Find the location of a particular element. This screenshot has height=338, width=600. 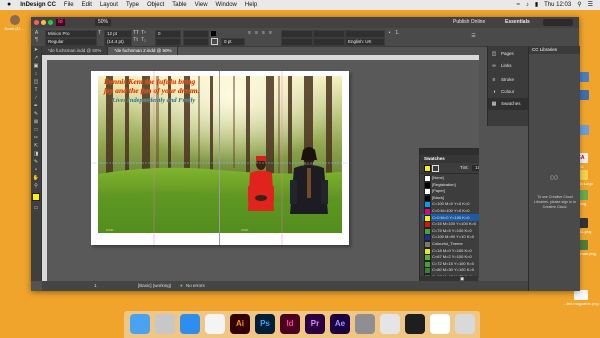

rectangle-frame-tool-icon: ⊠ is located at coordinates (36, 122).